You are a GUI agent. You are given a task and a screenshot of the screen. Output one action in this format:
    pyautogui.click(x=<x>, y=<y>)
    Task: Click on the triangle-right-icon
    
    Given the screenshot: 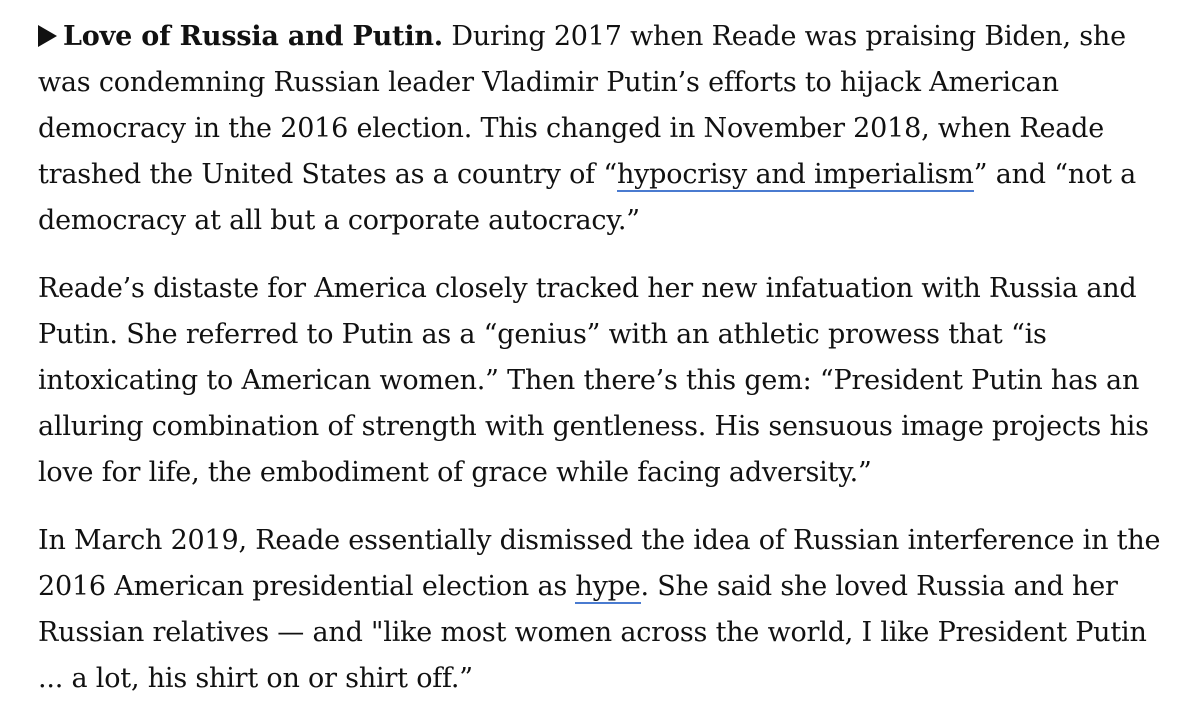 What is the action you would take?
    pyautogui.click(x=47, y=36)
    